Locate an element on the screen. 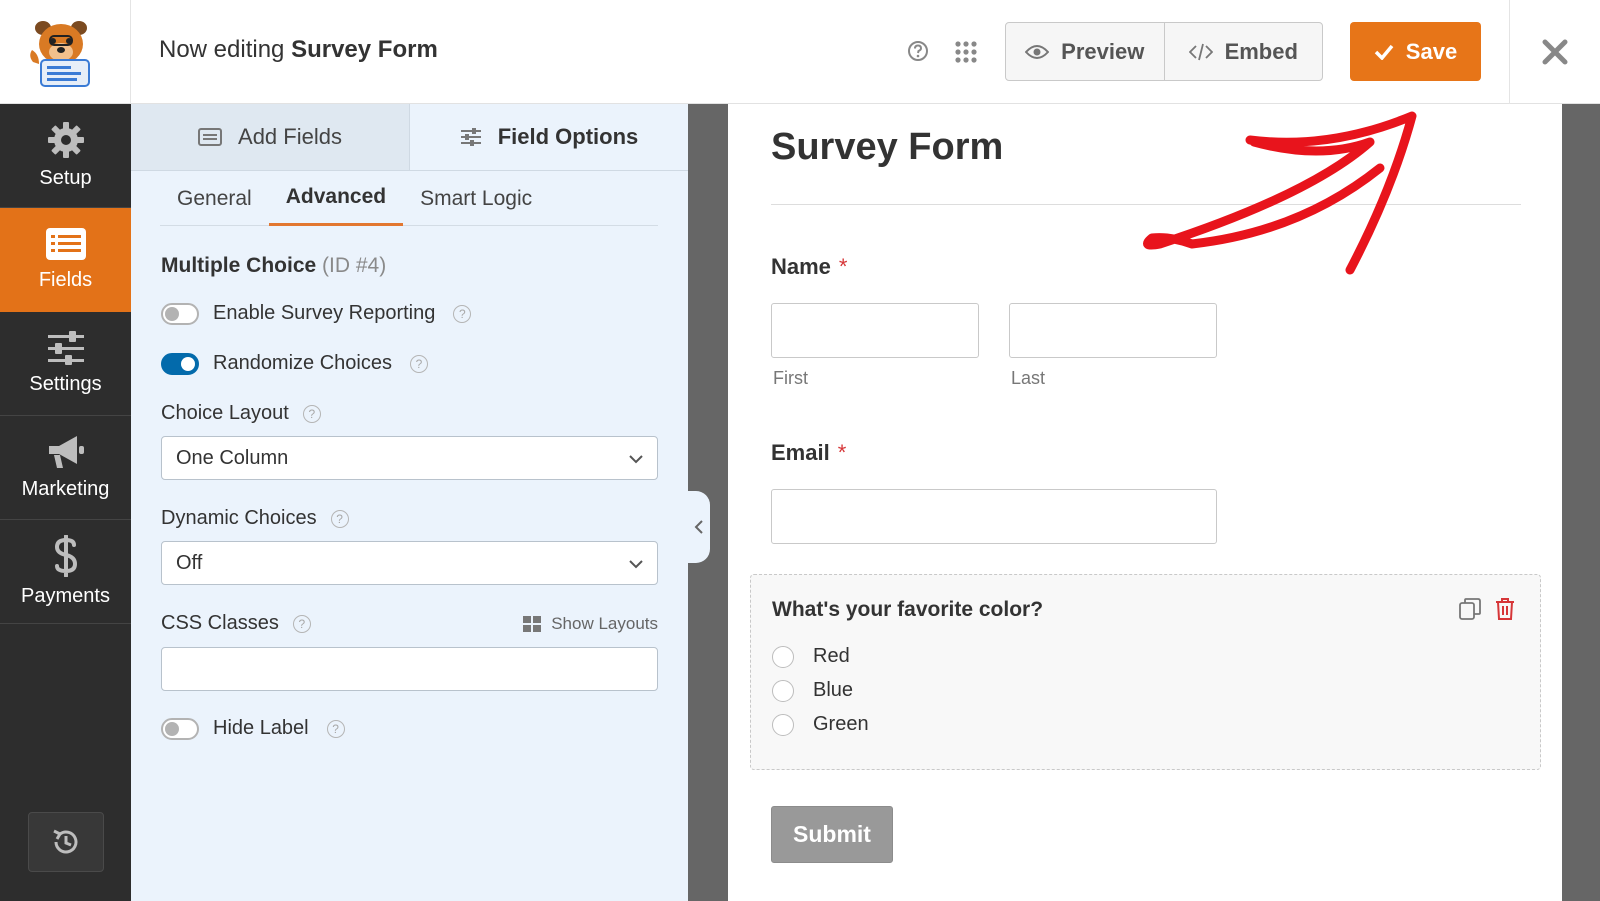  subtab-advanced: Advanced is located at coordinates (336, 198).